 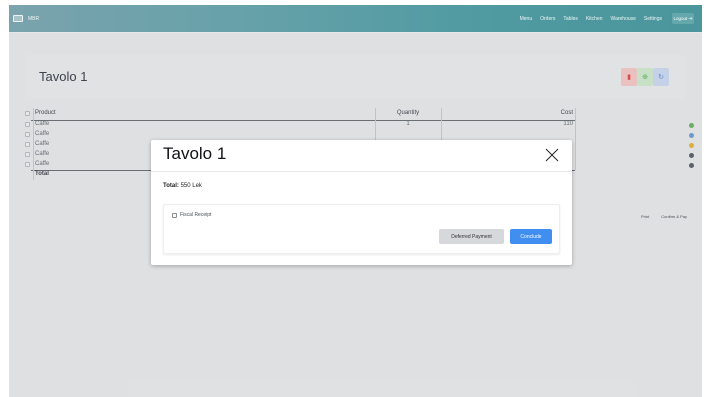 I want to click on fiscal-receipt-option: Fiscal Receipt, so click(x=191, y=215).